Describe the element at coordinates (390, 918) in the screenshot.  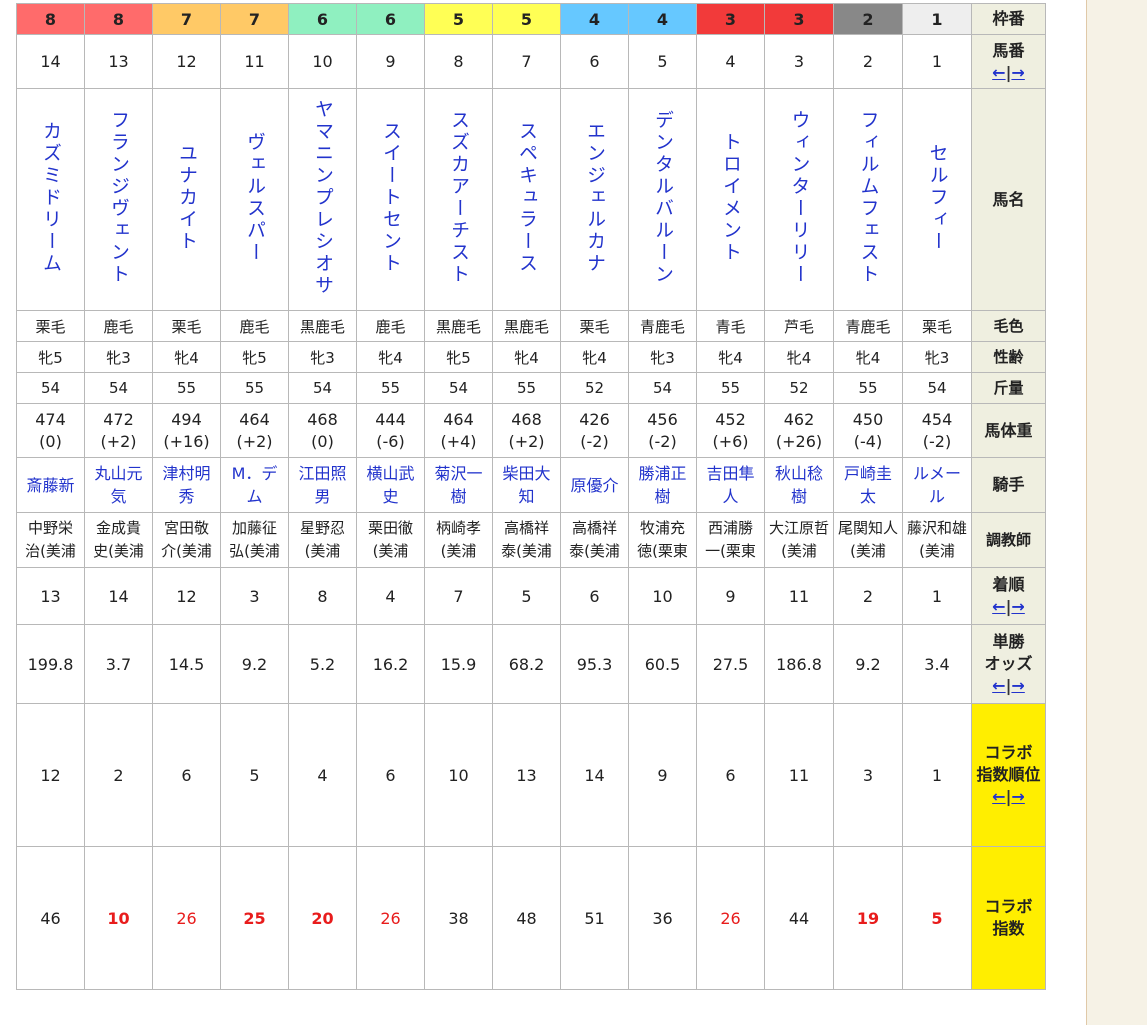
I see `collab-index-value: 26` at that location.